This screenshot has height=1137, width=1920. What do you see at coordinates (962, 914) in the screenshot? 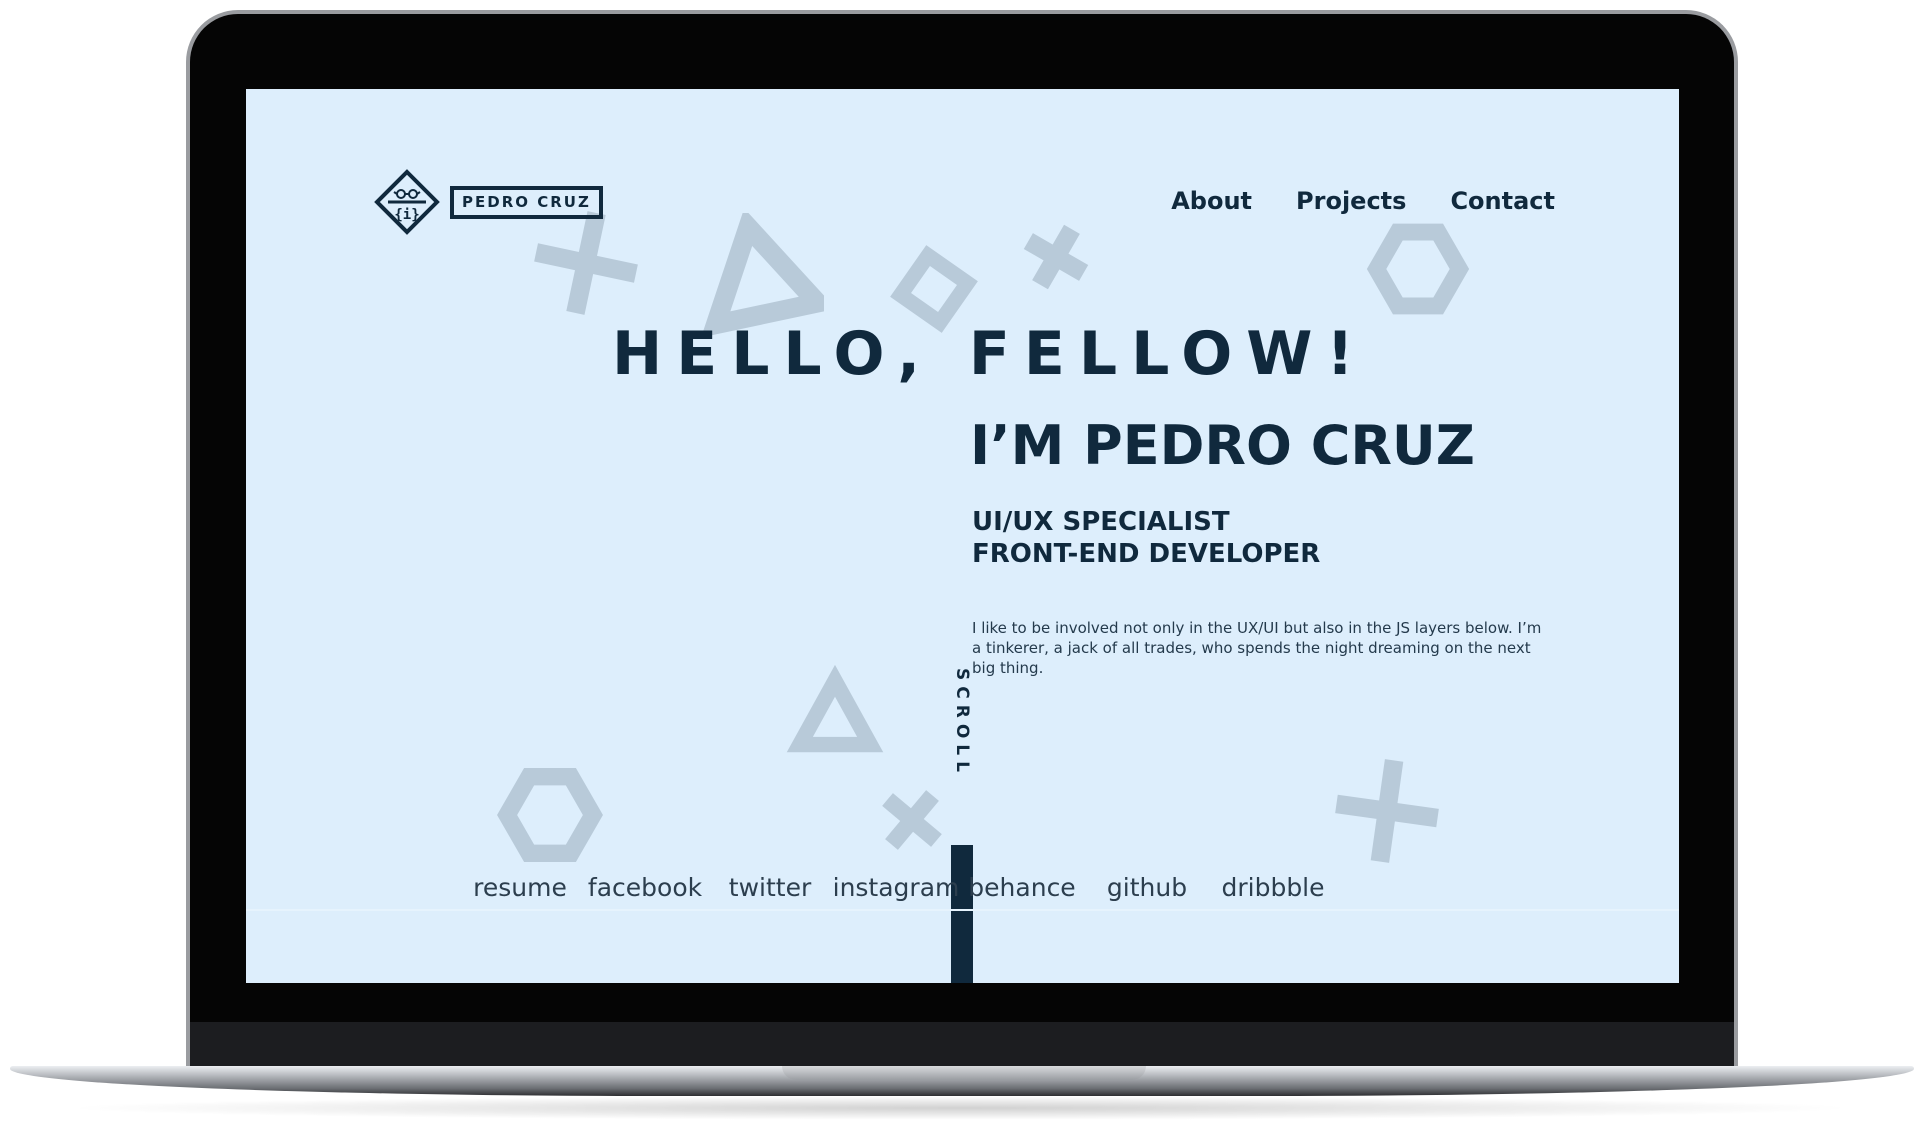
I see `scroll-indicator-bar` at bounding box center [962, 914].